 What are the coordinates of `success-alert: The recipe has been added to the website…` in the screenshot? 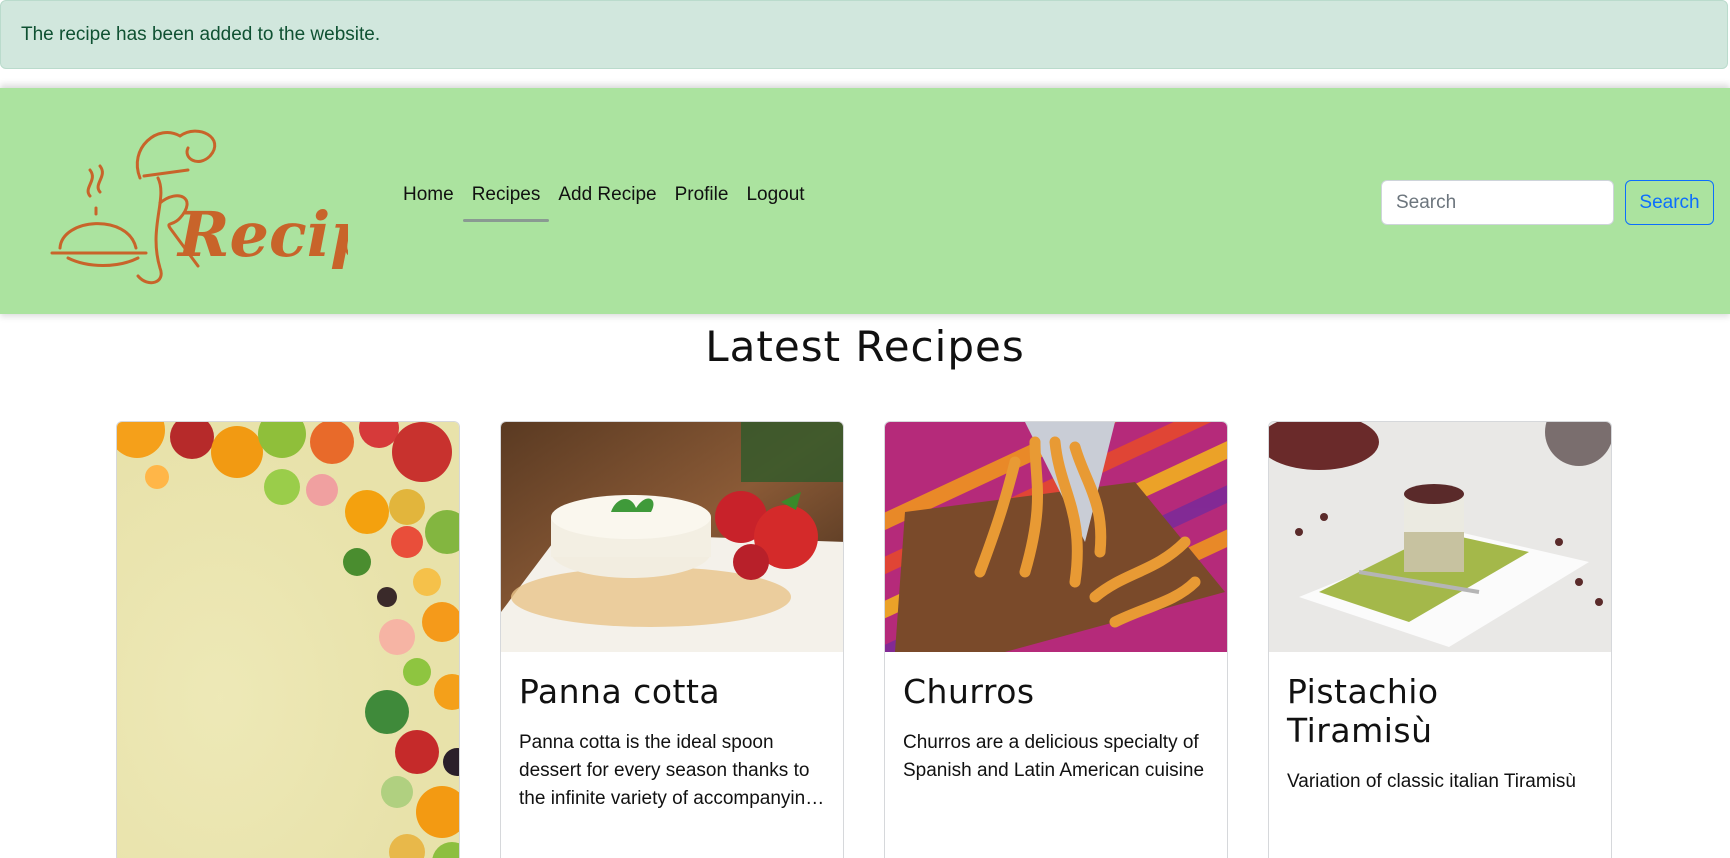 It's located at (864, 34).